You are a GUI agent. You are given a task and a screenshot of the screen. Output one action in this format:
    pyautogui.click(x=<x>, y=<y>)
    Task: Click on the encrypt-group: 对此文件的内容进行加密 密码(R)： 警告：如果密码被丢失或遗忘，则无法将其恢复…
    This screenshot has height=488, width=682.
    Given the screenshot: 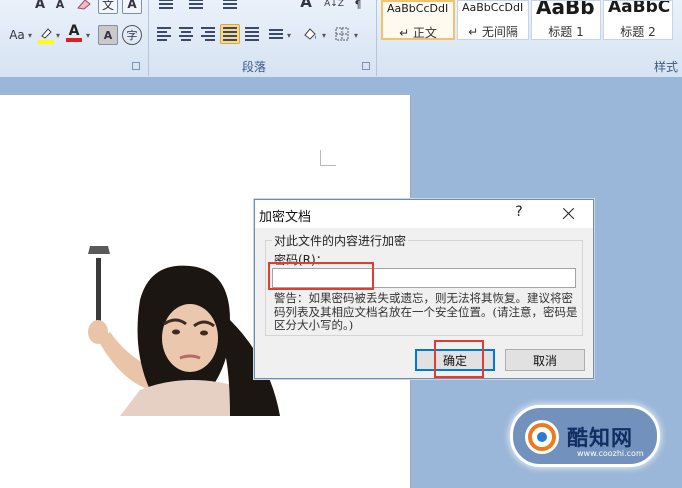 What is the action you would take?
    pyautogui.click(x=424, y=284)
    